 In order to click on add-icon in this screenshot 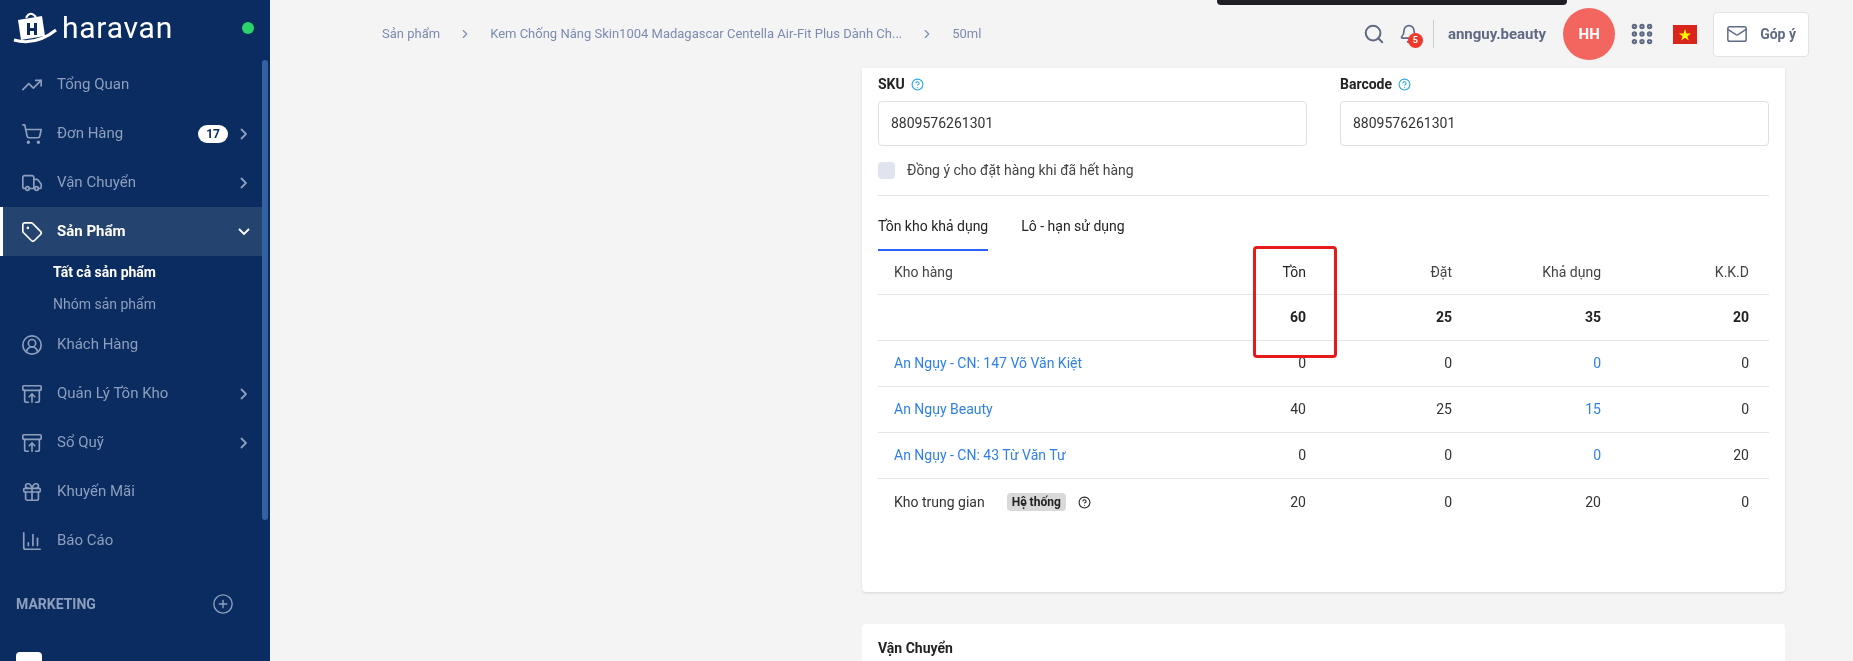, I will do `click(223, 604)`.